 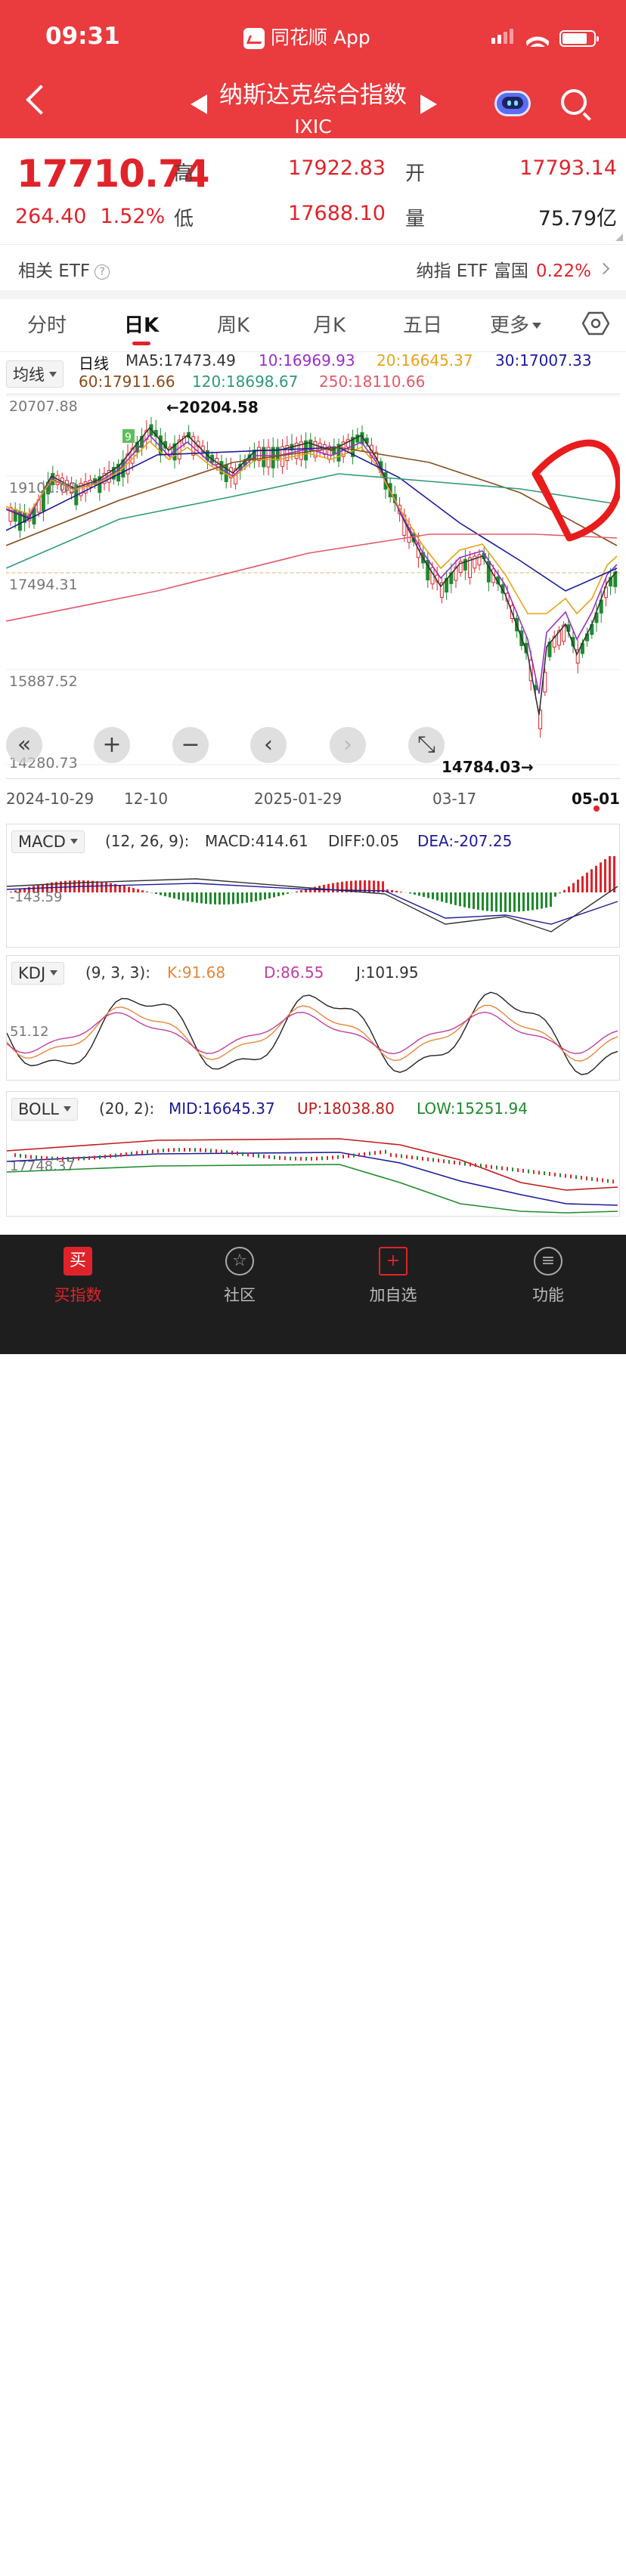 What do you see at coordinates (544, 38) in the screenshot?
I see `status-icons` at bounding box center [544, 38].